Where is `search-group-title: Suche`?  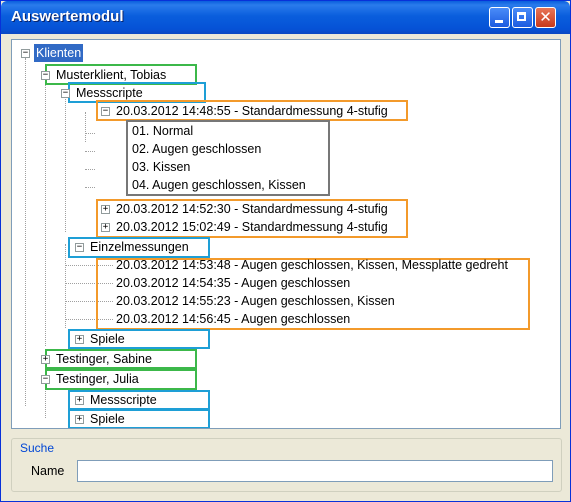 search-group-title: Suche is located at coordinates (37, 448).